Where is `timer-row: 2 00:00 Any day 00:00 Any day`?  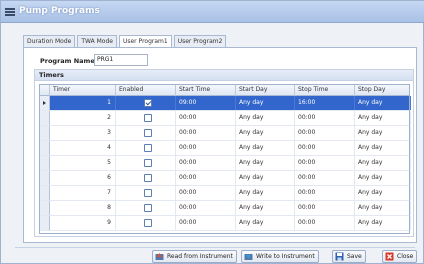
timer-row: 2 00:00 Any day 00:00 Any day is located at coordinates (225, 118).